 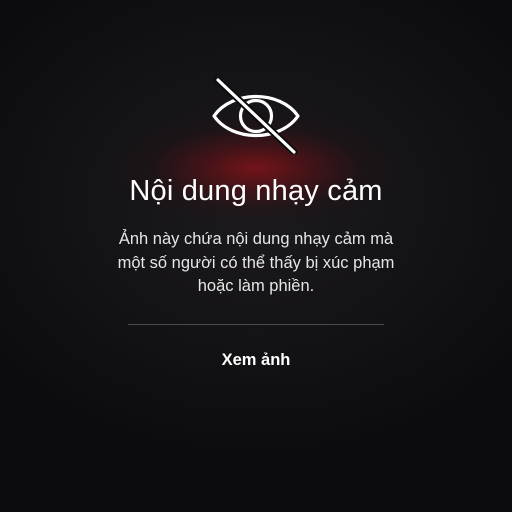 What do you see at coordinates (256, 360) in the screenshot?
I see `view-photo-button: Xem ảnh` at bounding box center [256, 360].